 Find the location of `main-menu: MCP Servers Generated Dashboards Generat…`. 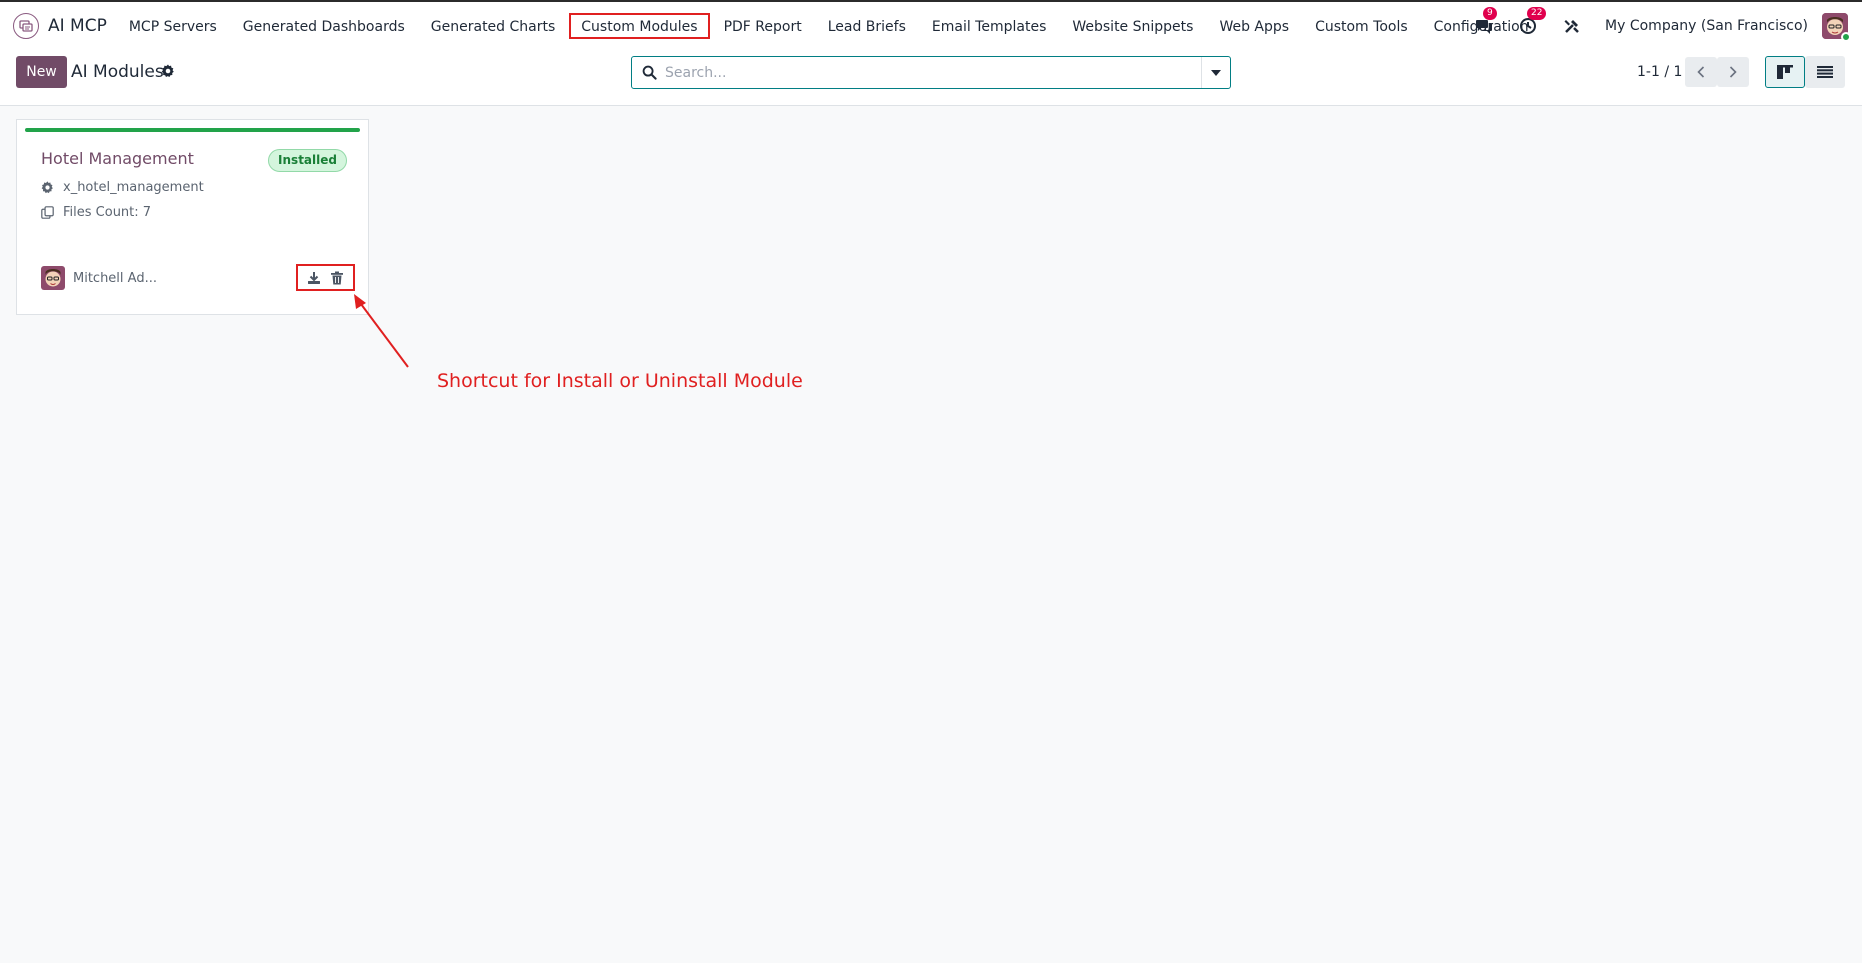

main-menu: MCP Servers Generated Dashboards Generat… is located at coordinates (830, 26).